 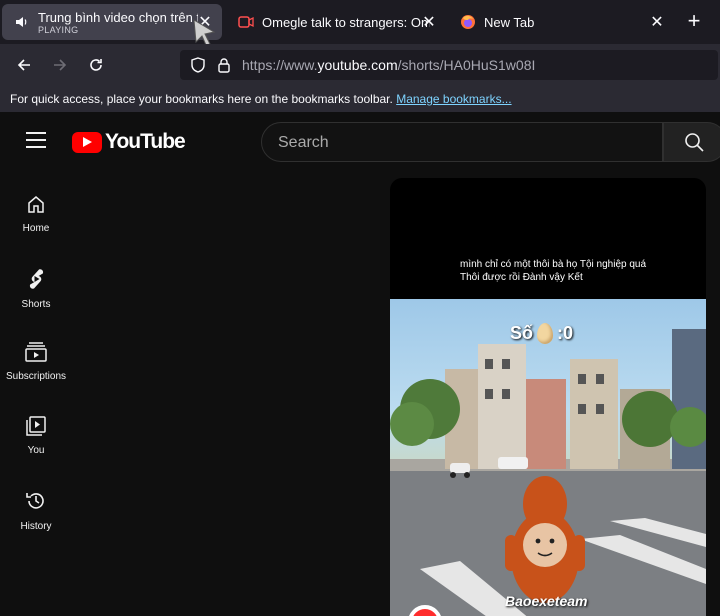 What do you see at coordinates (36, 279) in the screenshot?
I see `shorts-icon` at bounding box center [36, 279].